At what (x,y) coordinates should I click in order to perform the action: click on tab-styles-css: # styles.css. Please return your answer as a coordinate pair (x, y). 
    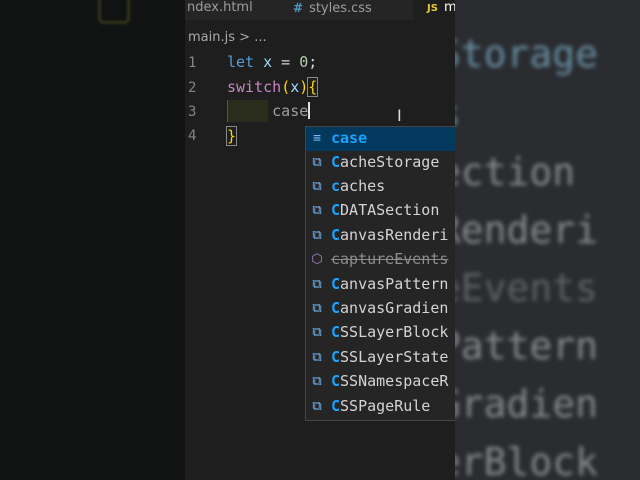
    Looking at the image, I should click on (349, 10).